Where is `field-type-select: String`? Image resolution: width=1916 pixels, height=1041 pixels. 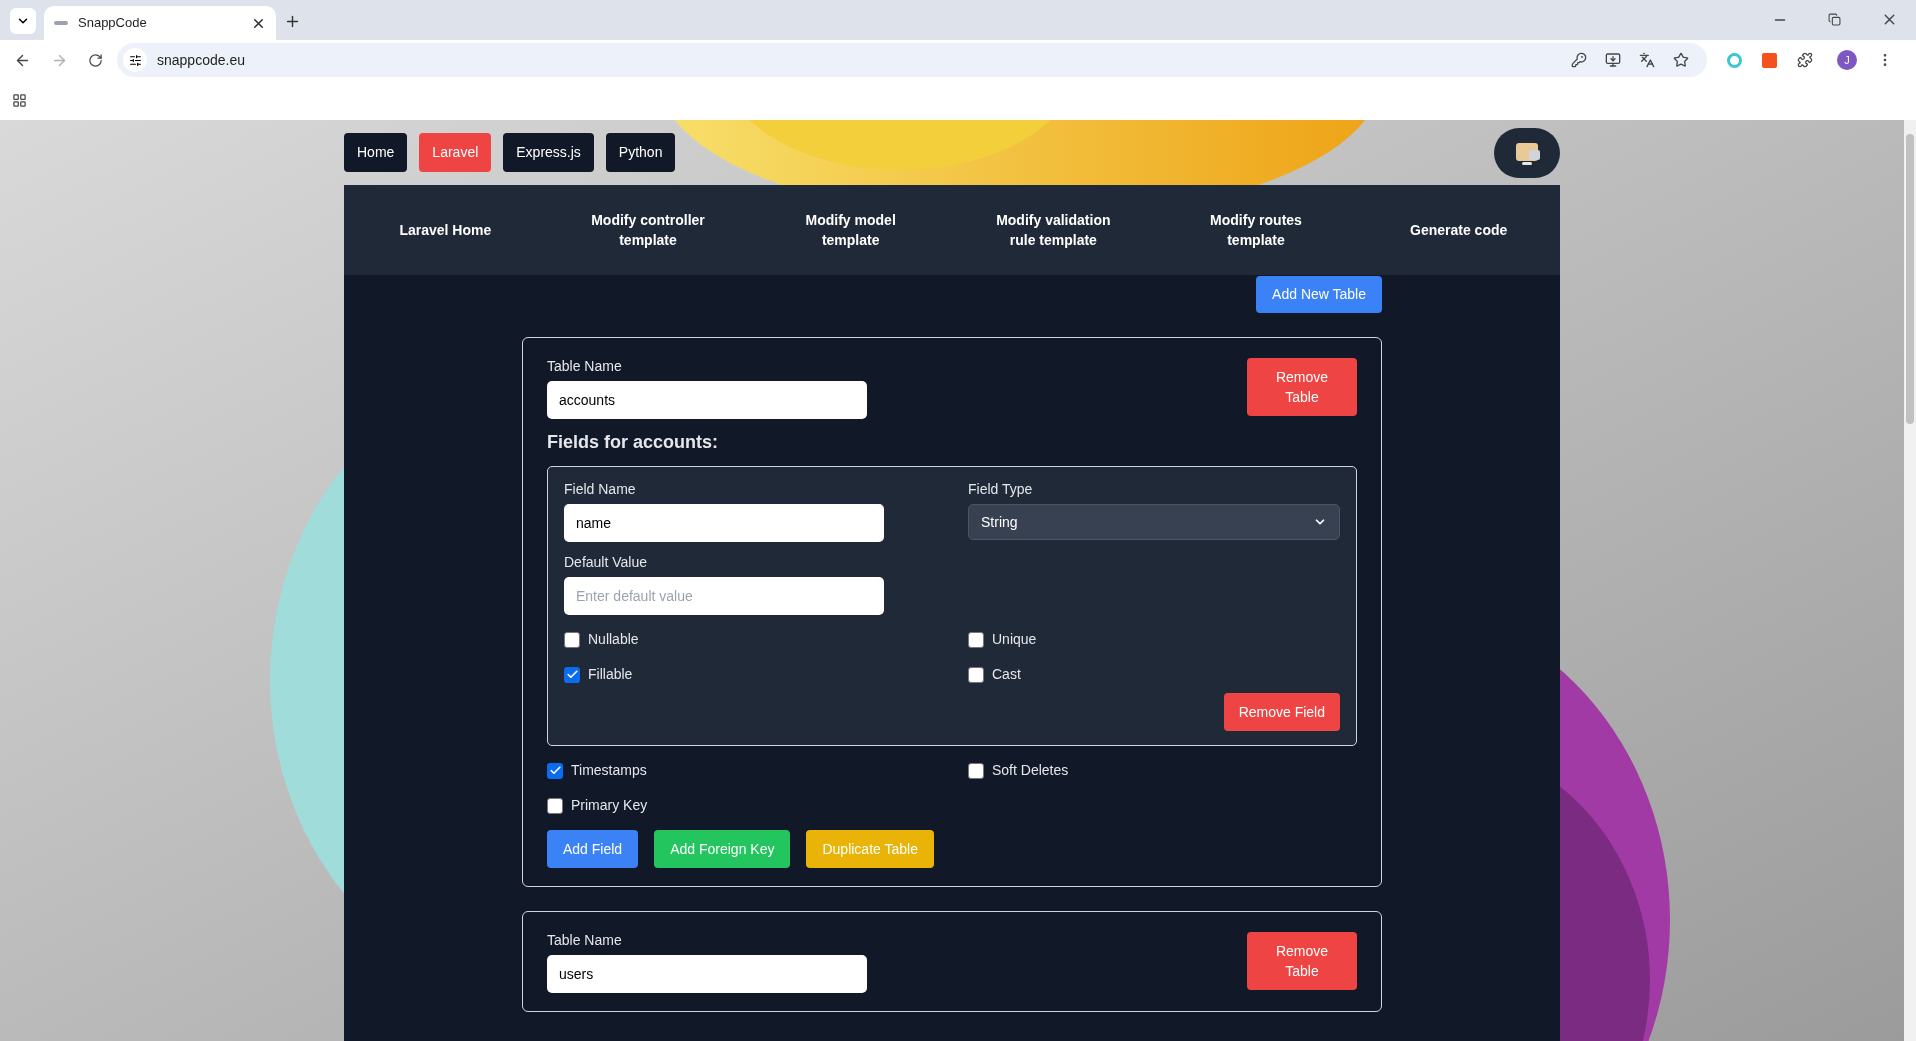 field-type-select: String is located at coordinates (1154, 522).